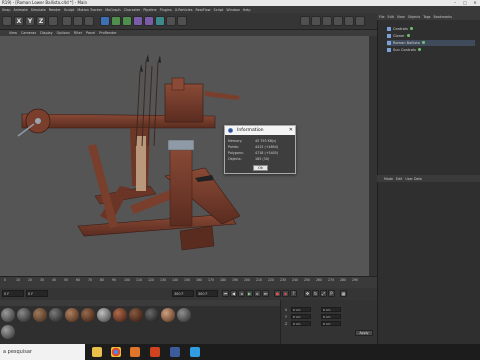 This screenshot has width=480, height=360. I want to click on menu-realflow: RealFlow, so click(202, 10).